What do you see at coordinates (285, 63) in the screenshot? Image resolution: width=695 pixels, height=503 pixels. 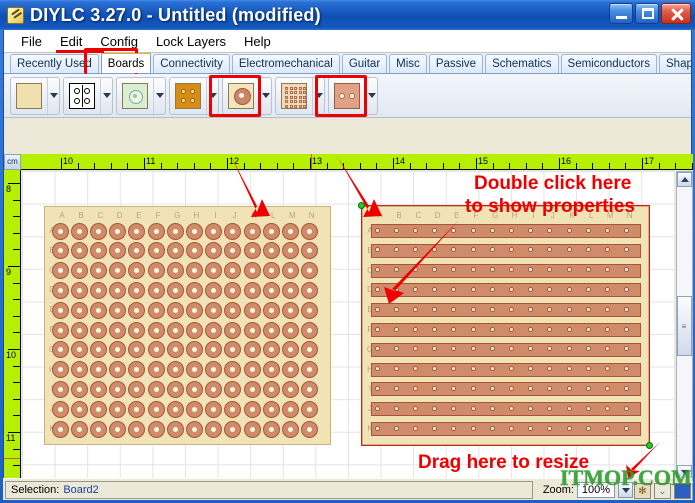 I see `tab-electromechanical: Electromechanical` at bounding box center [285, 63].